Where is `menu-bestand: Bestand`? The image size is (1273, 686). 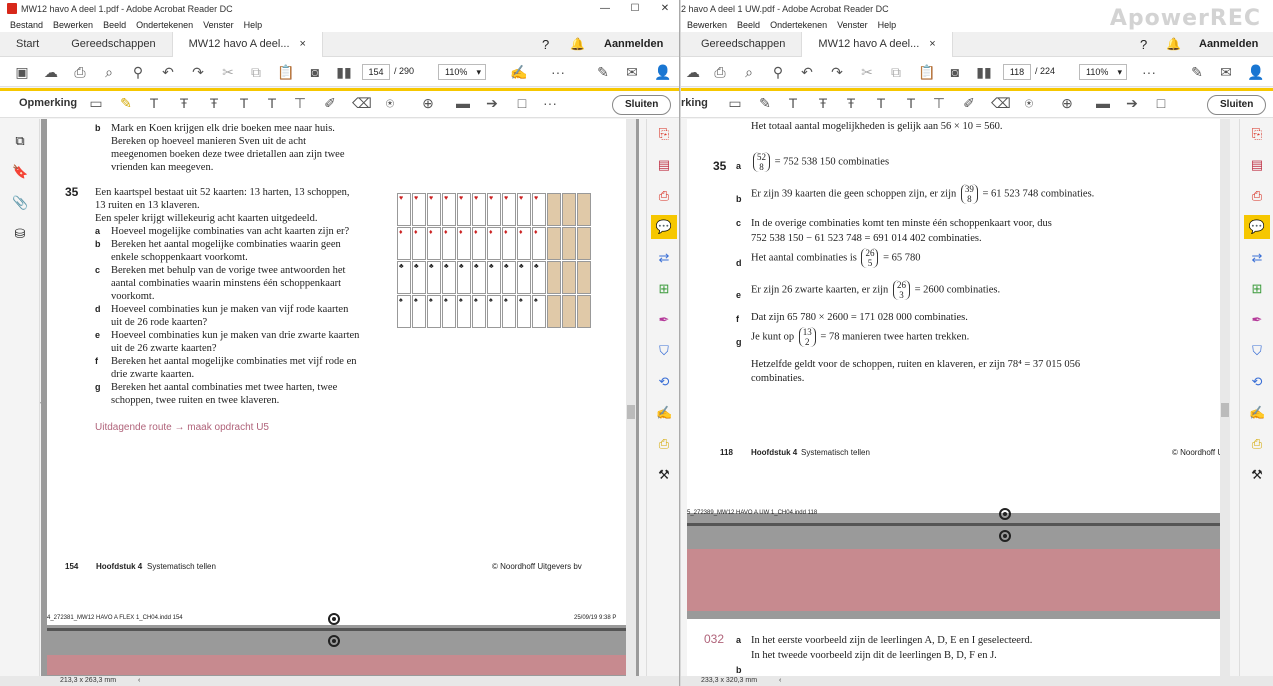 menu-bestand: Bestand is located at coordinates (26, 25).